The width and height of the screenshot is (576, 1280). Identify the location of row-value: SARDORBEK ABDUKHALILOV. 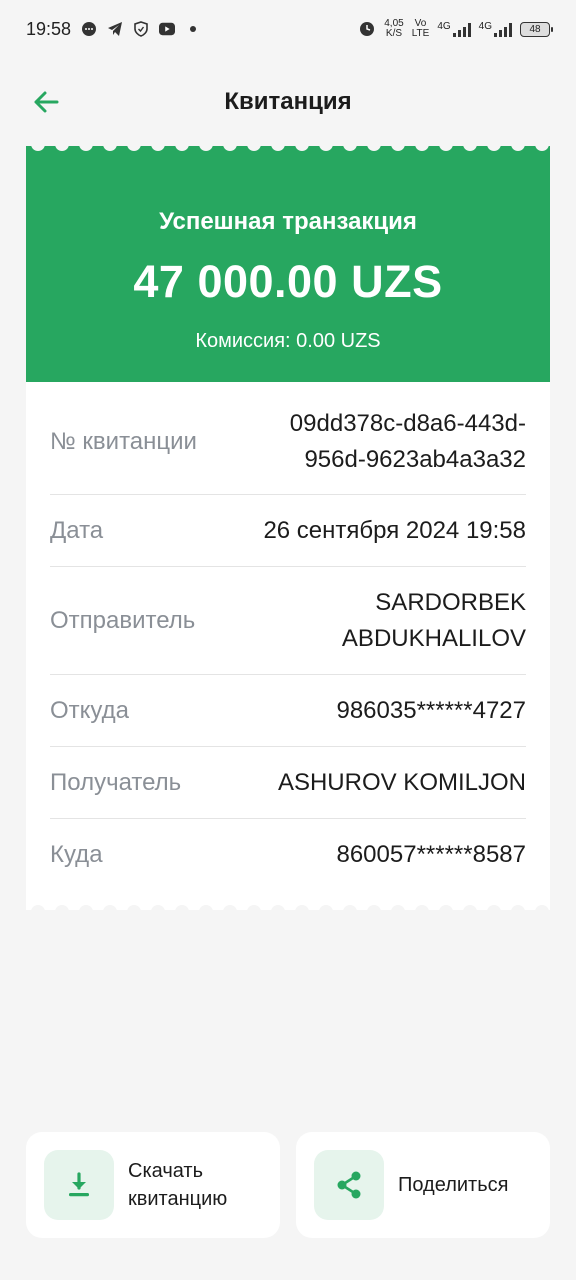
(434, 621).